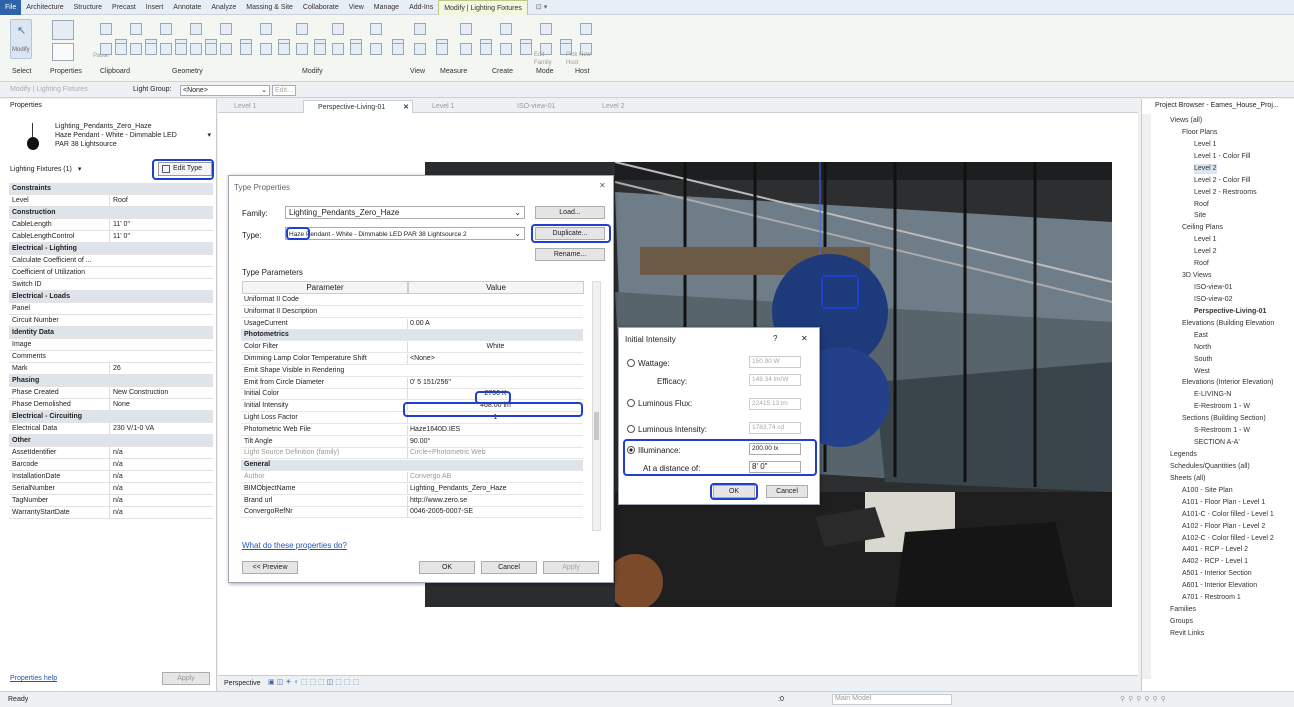 The image size is (1294, 707). What do you see at coordinates (155, 7) in the screenshot?
I see `ribbon-tab: Insert` at bounding box center [155, 7].